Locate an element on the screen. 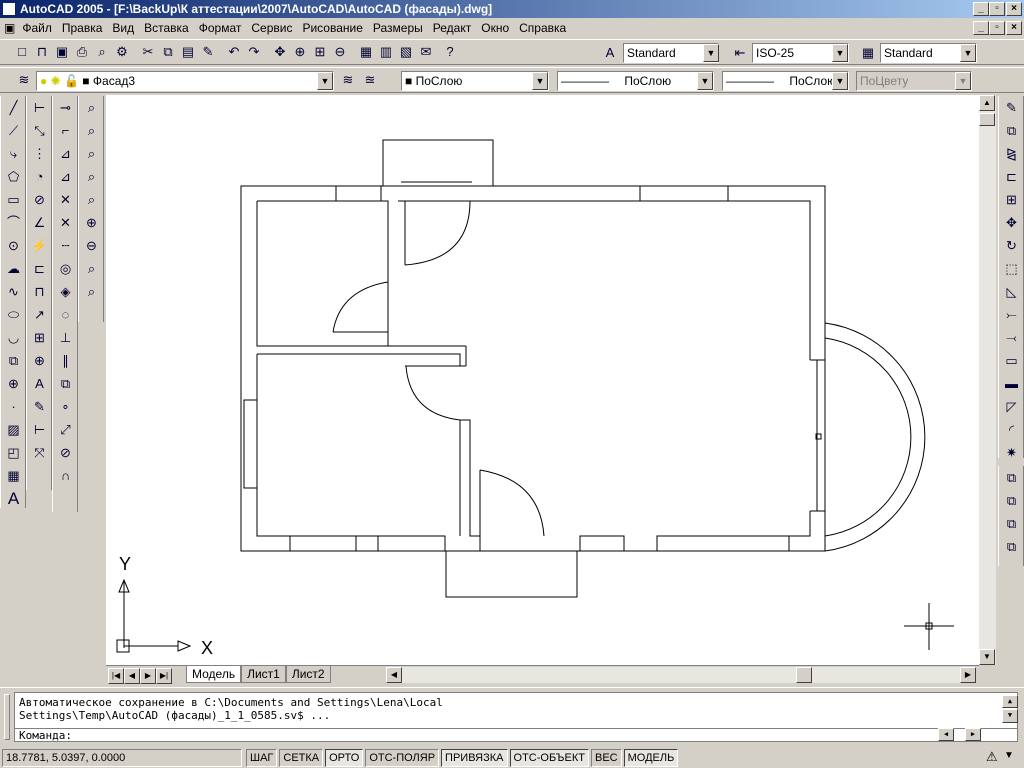  zoom-extents-icon: ⌕ is located at coordinates (91, 292).